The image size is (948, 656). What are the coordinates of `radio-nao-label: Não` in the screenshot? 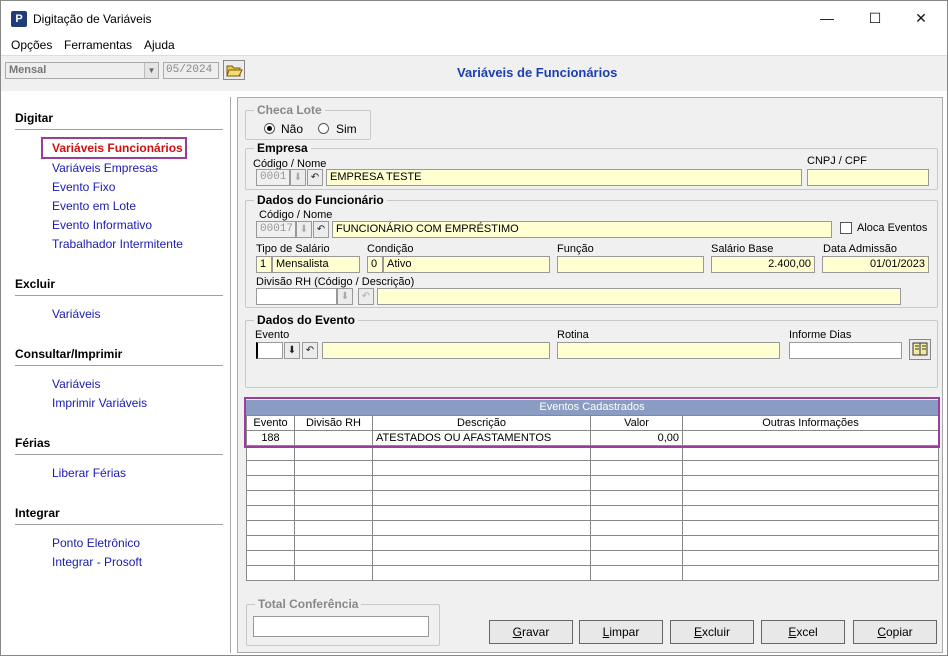 It's located at (292, 129).